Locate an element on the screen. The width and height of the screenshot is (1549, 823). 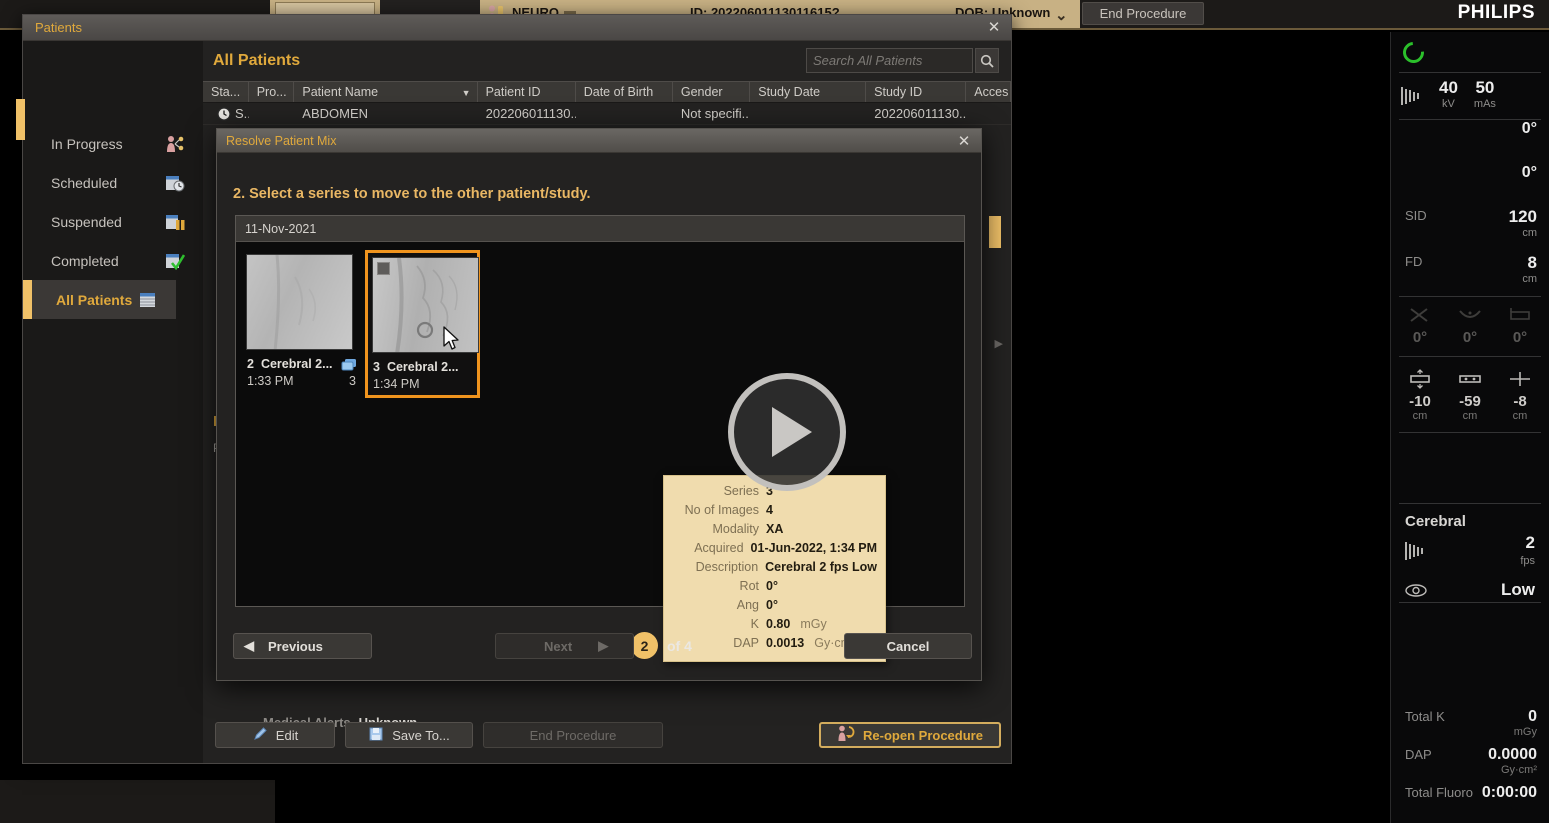
column-header-study-date: Study Date is located at coordinates (808, 92).